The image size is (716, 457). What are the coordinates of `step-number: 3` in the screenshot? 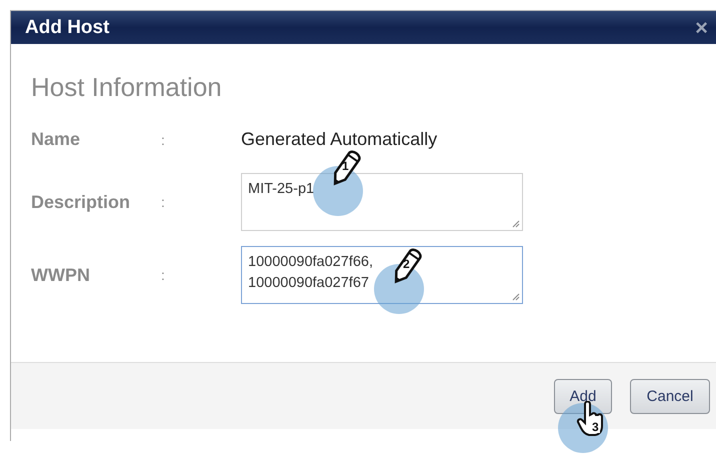 It's located at (595, 426).